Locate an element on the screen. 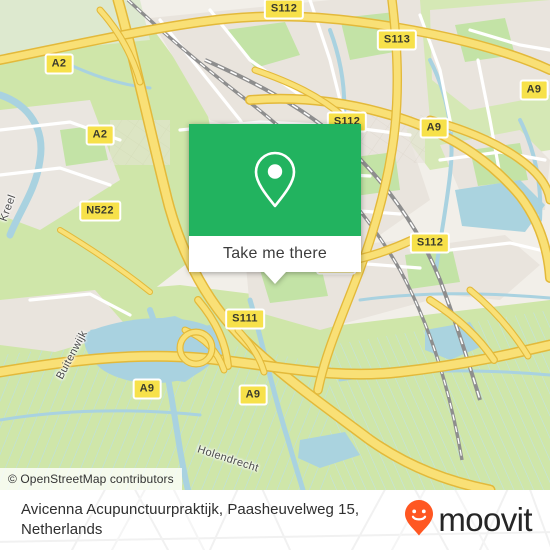 Image resolution: width=550 pixels, height=550 pixels. road-shield: S113 is located at coordinates (397, 40).